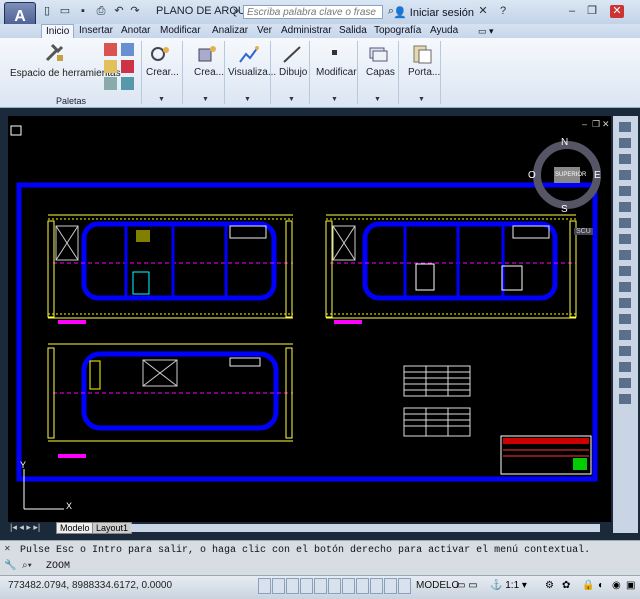 The image size is (640, 599). What do you see at coordinates (397, 31) in the screenshot?
I see `tab-topografia: Topografía` at bounding box center [397, 31].